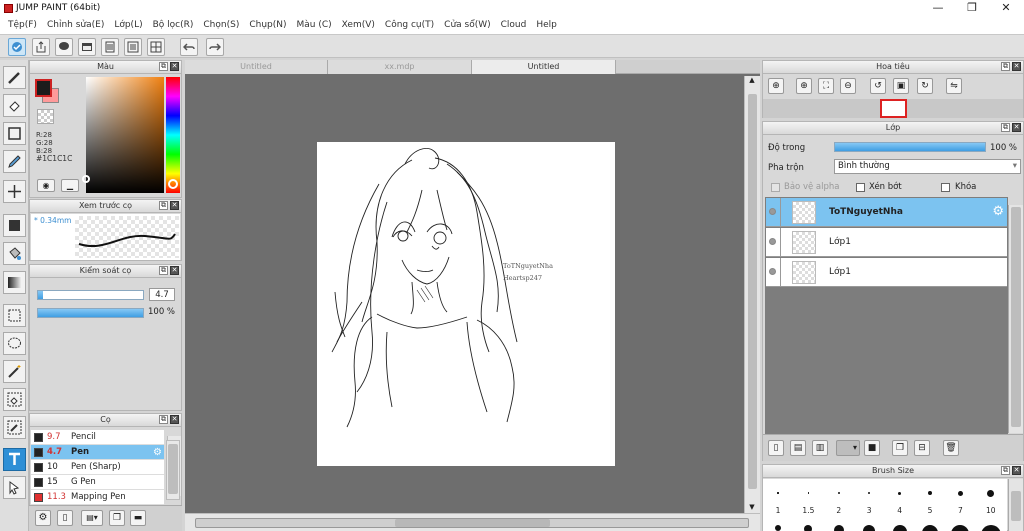 This screenshot has height=531, width=1024. I want to click on move-tool, so click(14, 191).